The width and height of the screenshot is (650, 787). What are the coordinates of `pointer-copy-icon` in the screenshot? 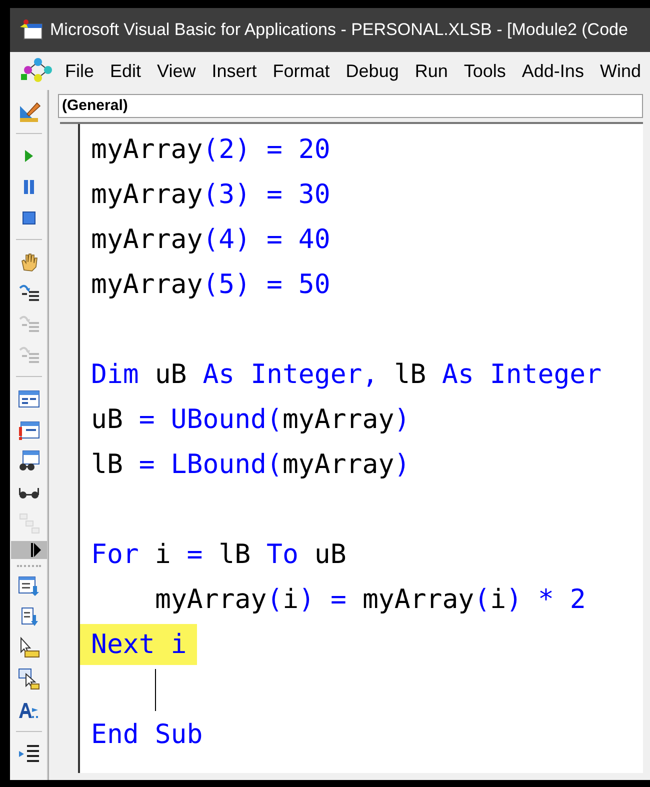 It's located at (28, 678).